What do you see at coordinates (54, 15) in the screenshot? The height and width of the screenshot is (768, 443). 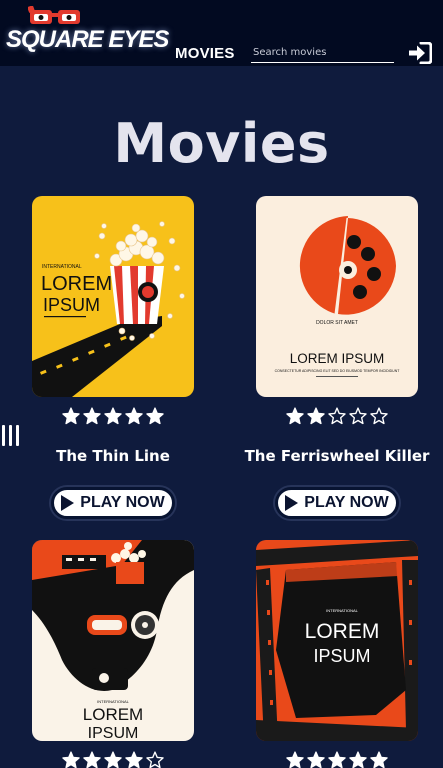 I see `3d-glasses-icon` at bounding box center [54, 15].